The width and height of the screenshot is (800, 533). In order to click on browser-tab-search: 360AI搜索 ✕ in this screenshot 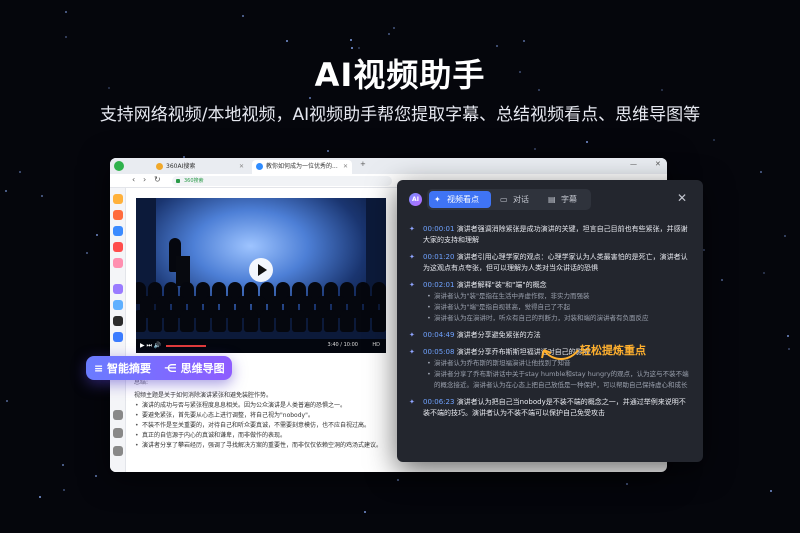, I will do `click(200, 167)`.